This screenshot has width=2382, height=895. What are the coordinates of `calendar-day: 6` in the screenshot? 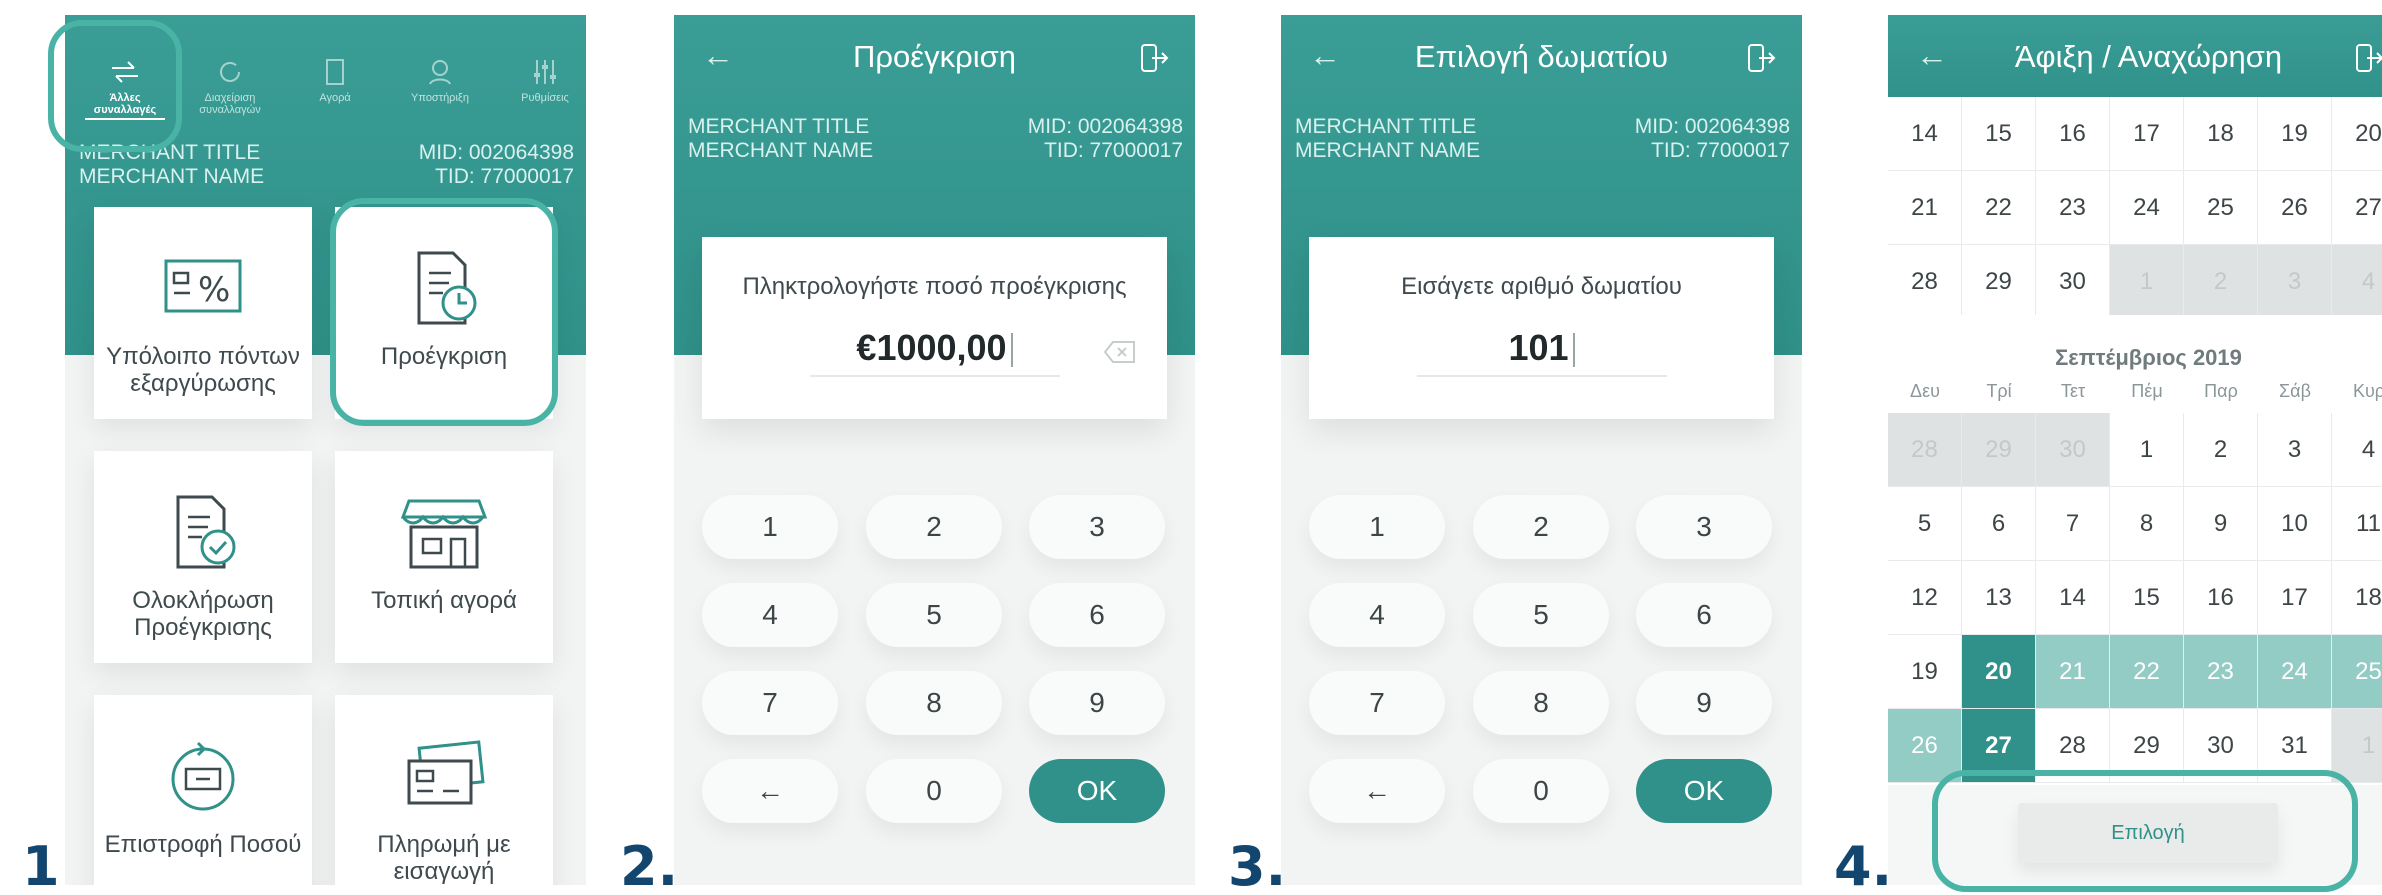 It's located at (1999, 524).